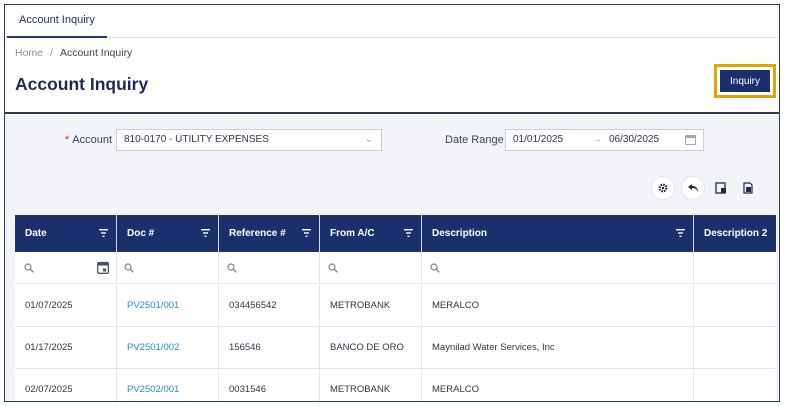 This screenshot has width=785, height=406. I want to click on date-from-input: 01/01/2025, so click(538, 140).